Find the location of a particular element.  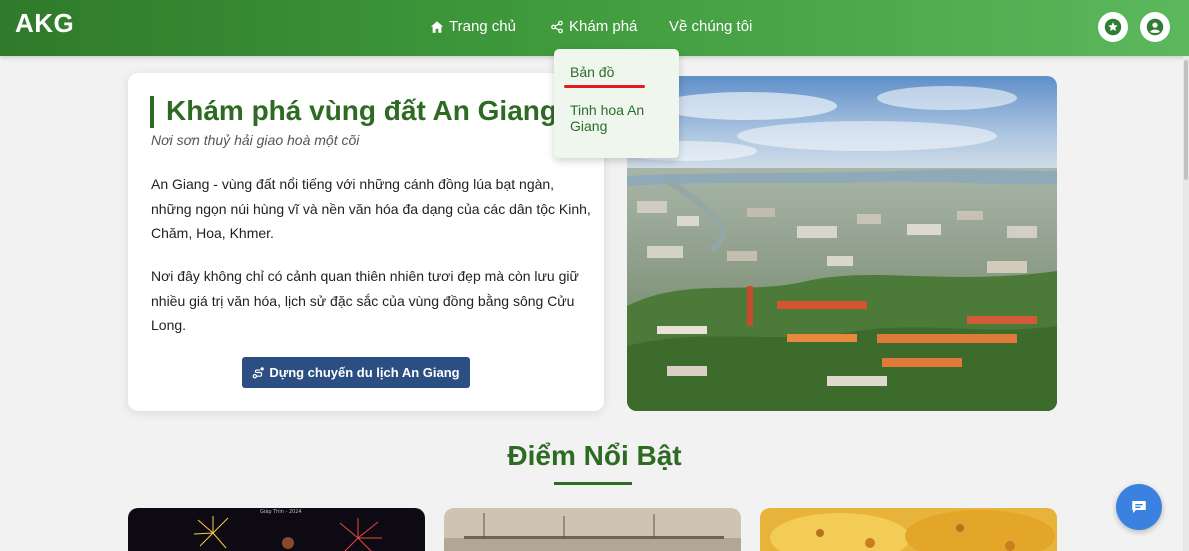

card-1-caption: Giáp Thìn - 2024 is located at coordinates (281, 511).